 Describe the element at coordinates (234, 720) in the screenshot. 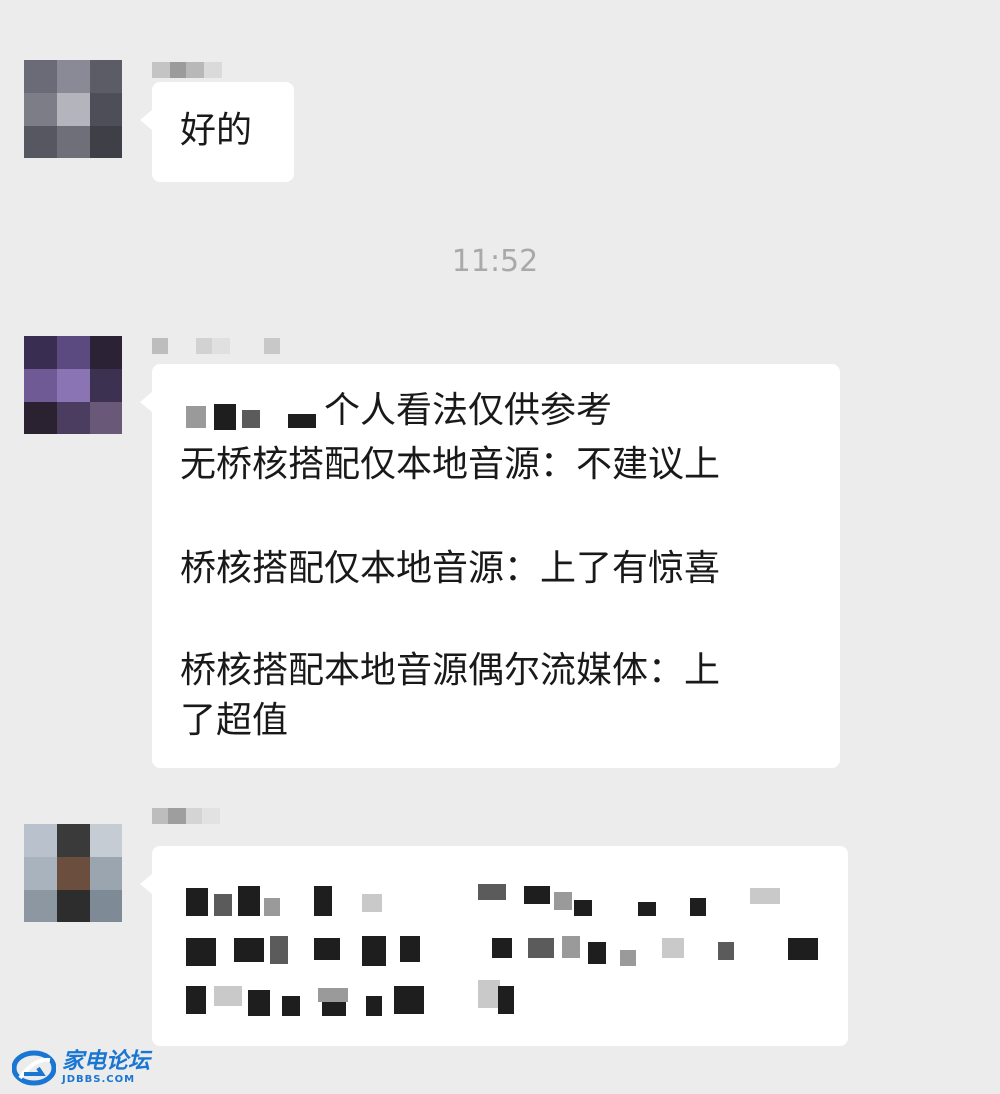

I see `message-line: 了超值` at that location.